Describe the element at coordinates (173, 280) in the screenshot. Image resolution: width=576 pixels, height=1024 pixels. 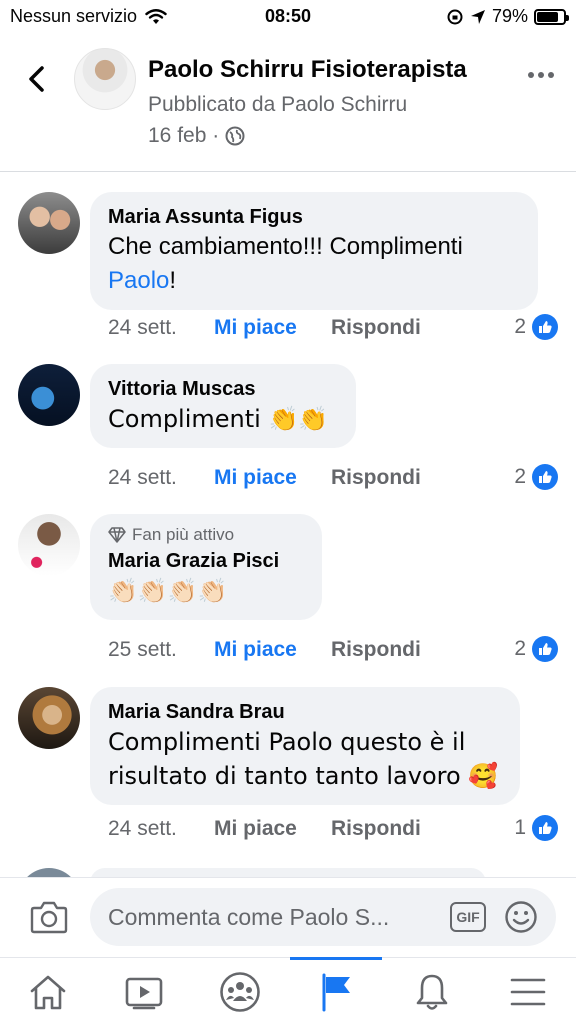
I see `comment-text-part: !` at that location.